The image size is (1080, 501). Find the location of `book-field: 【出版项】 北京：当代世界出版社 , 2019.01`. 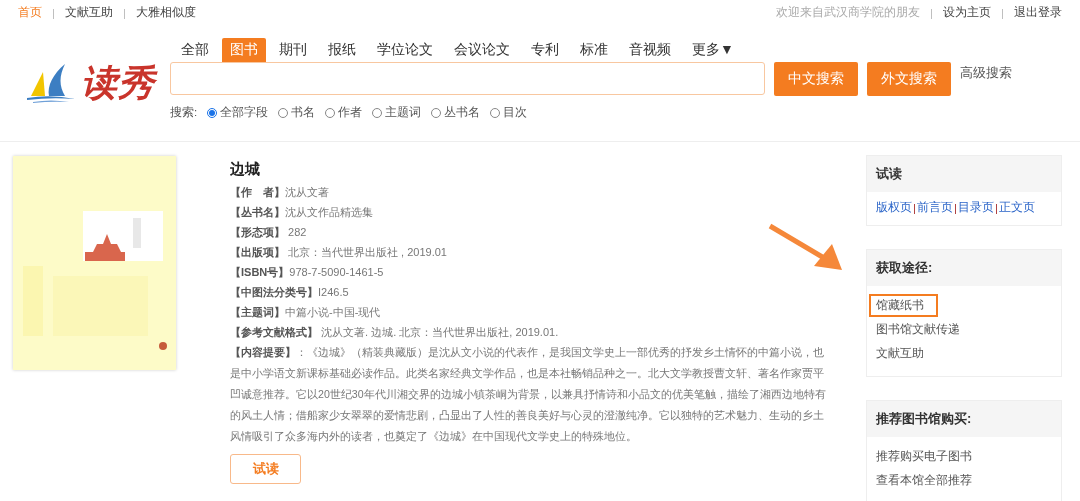

book-field: 【出版项】 北京：当代世界出版社 , 2019.01 is located at coordinates (530, 252).